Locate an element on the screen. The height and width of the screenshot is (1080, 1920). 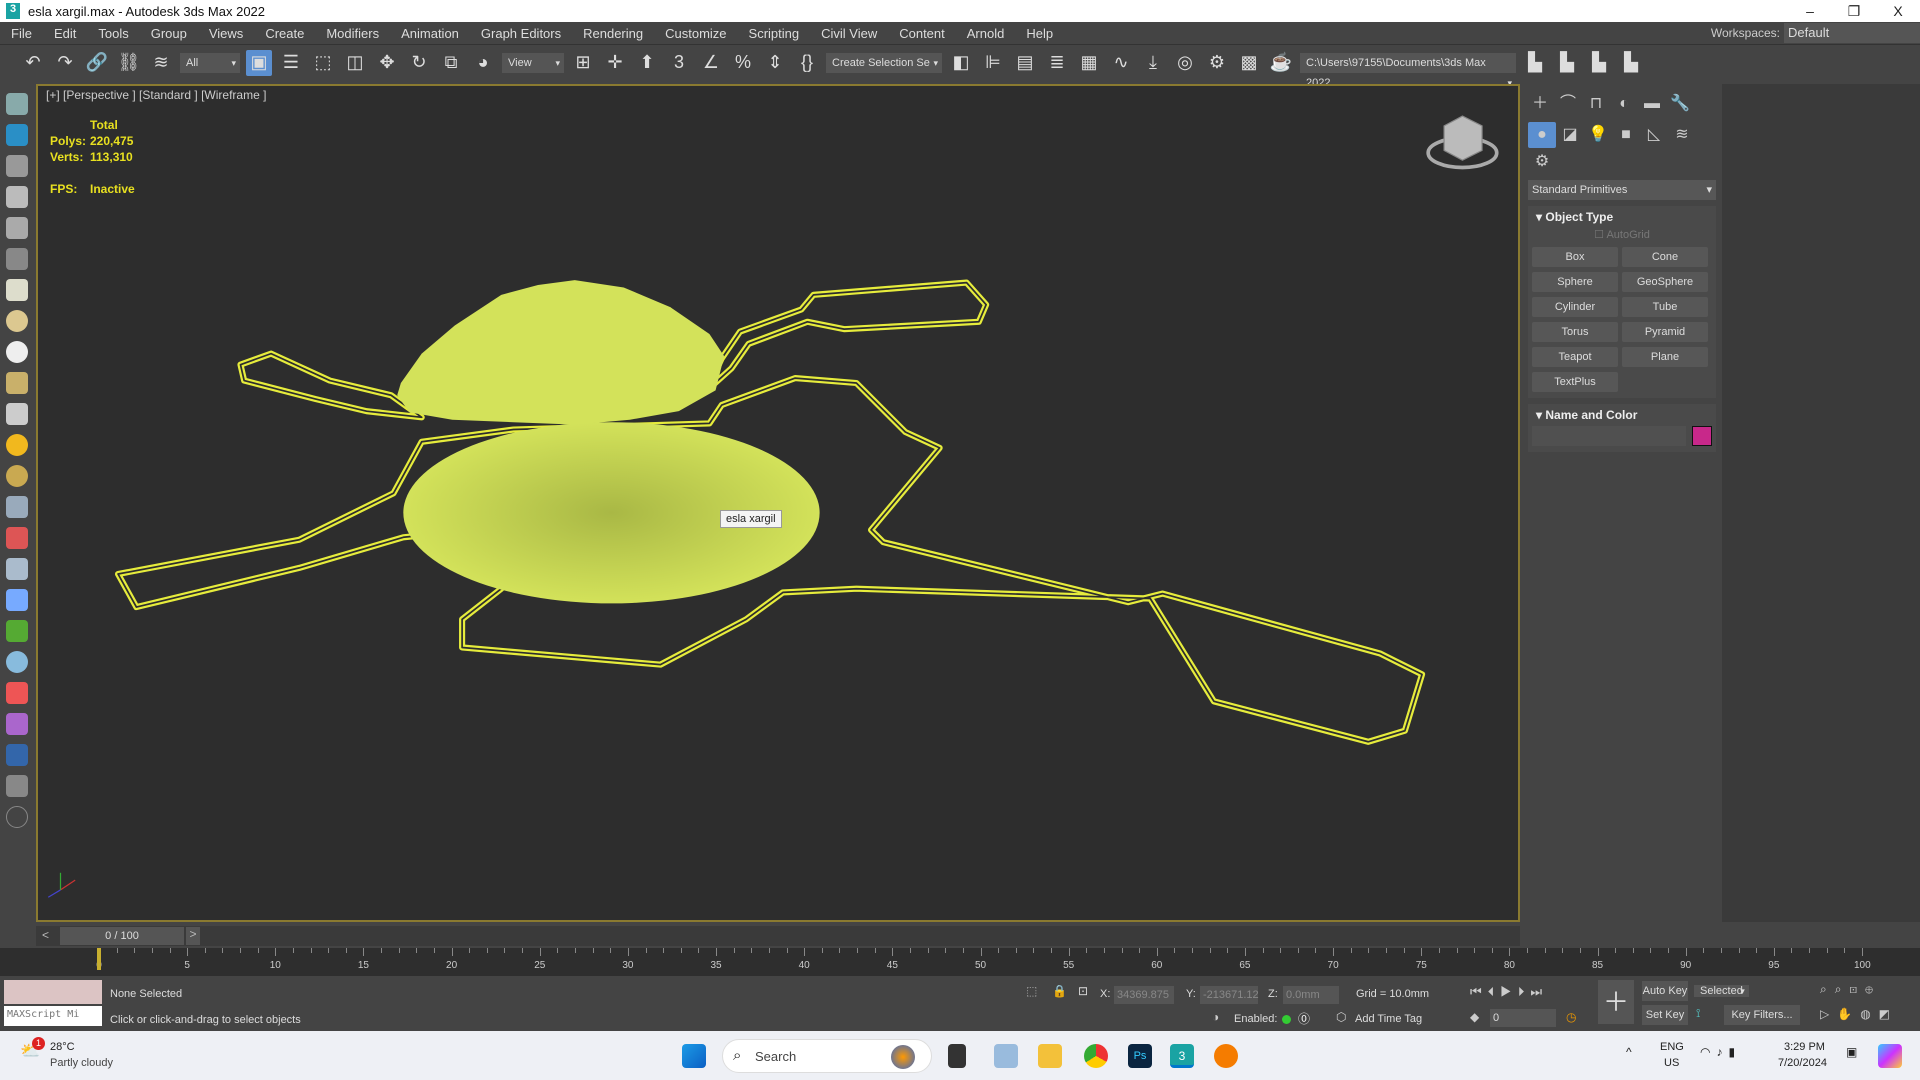
space-warps-icon: ≋ is located at coordinates (1682, 134).